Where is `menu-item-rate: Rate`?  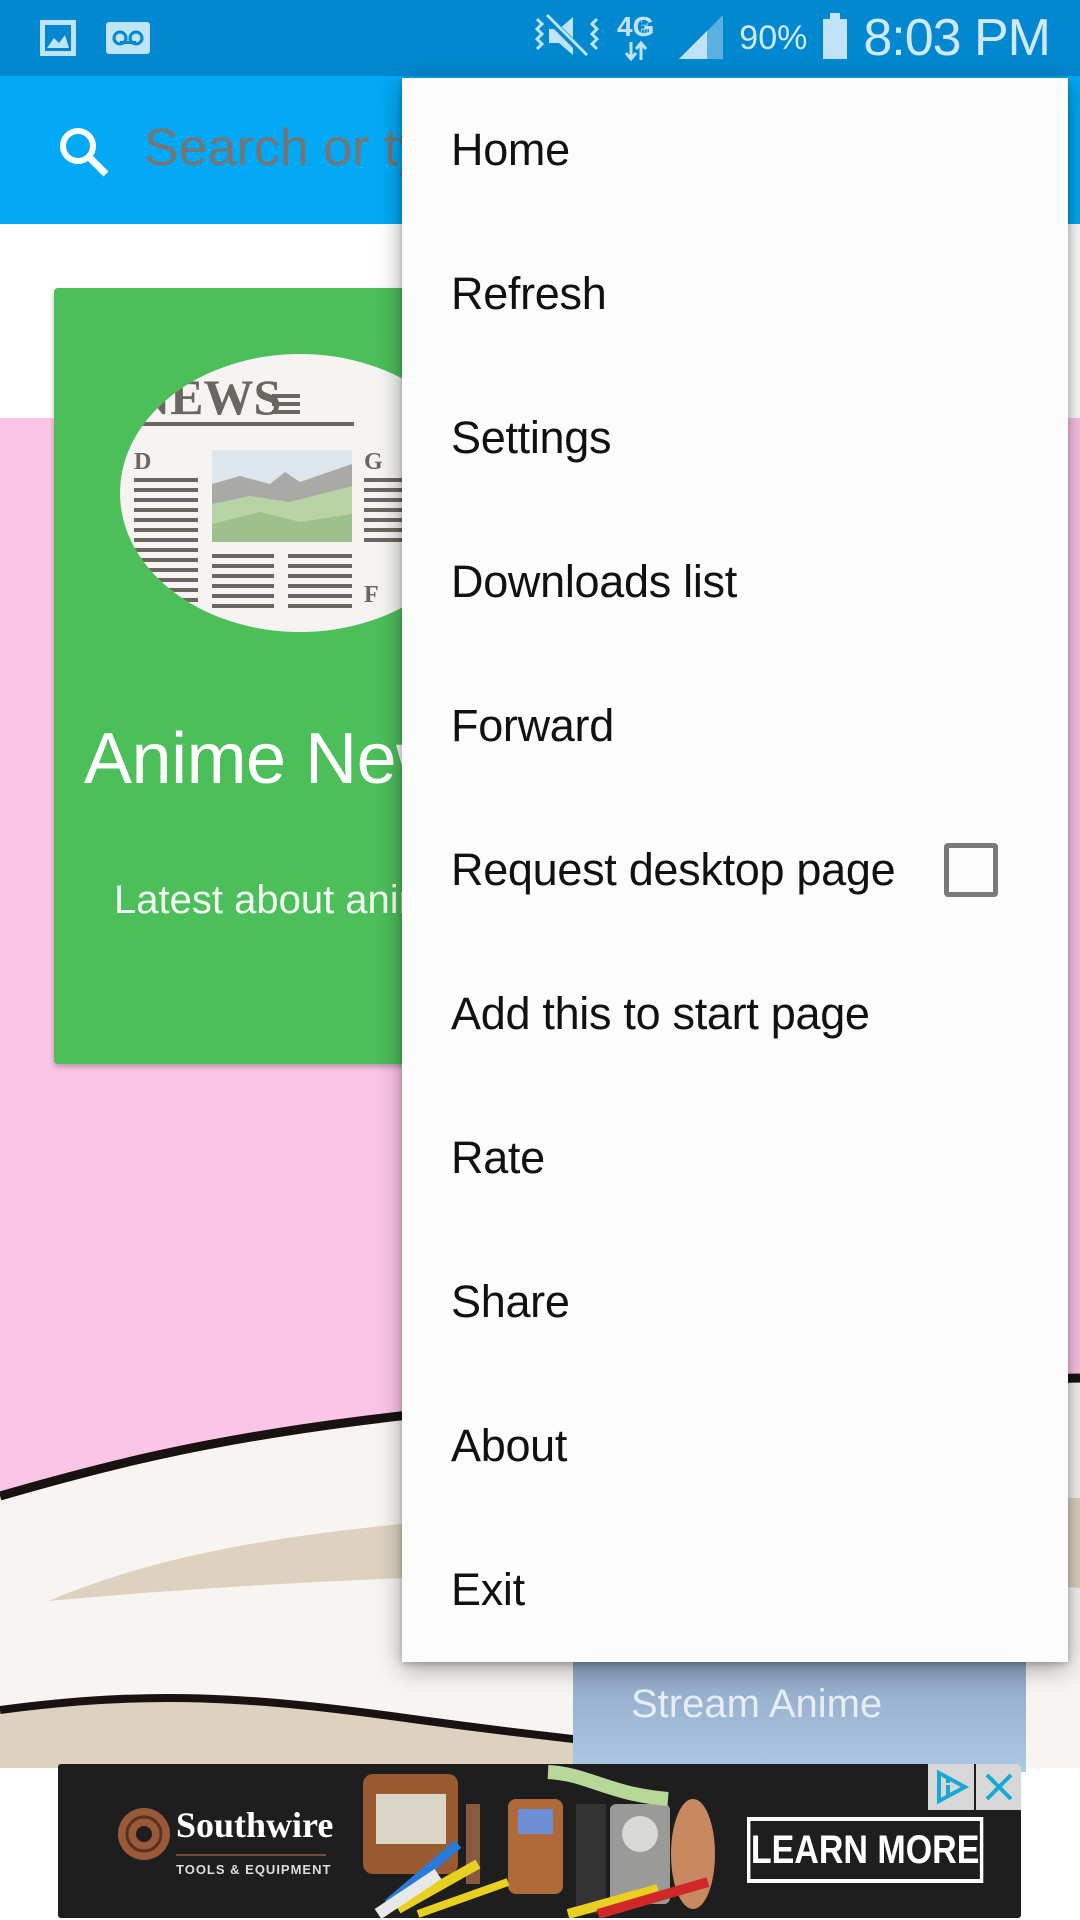 menu-item-rate: Rate is located at coordinates (735, 1158).